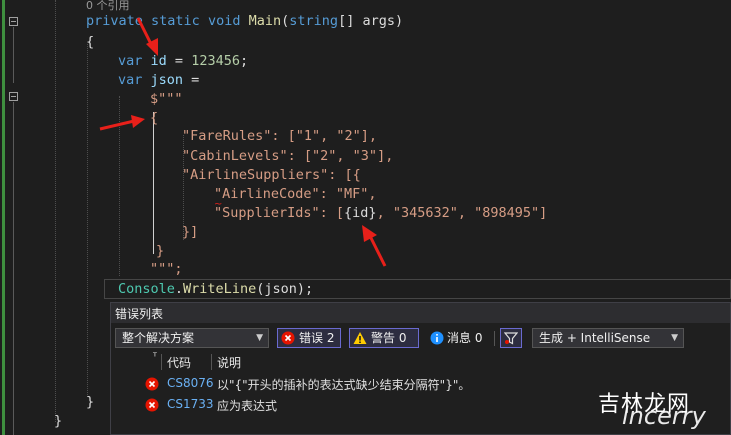  I want to click on error-code-link: CS8076, so click(190, 383).